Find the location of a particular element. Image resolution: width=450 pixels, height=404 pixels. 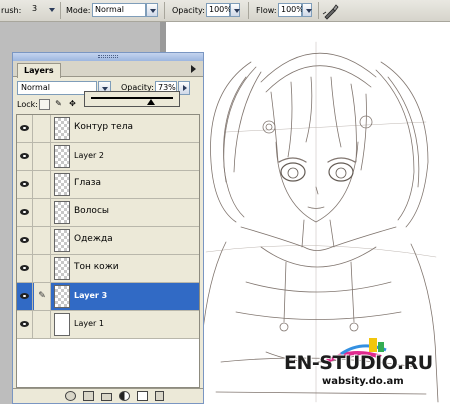

layer-row: Контур тела is located at coordinates (108, 129).